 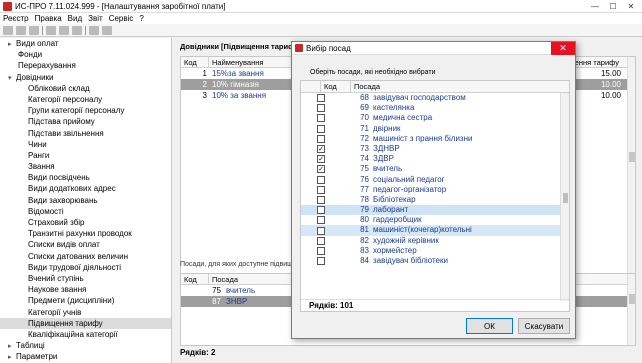 I want to click on list-scrollbar, so click(x=564, y=197).